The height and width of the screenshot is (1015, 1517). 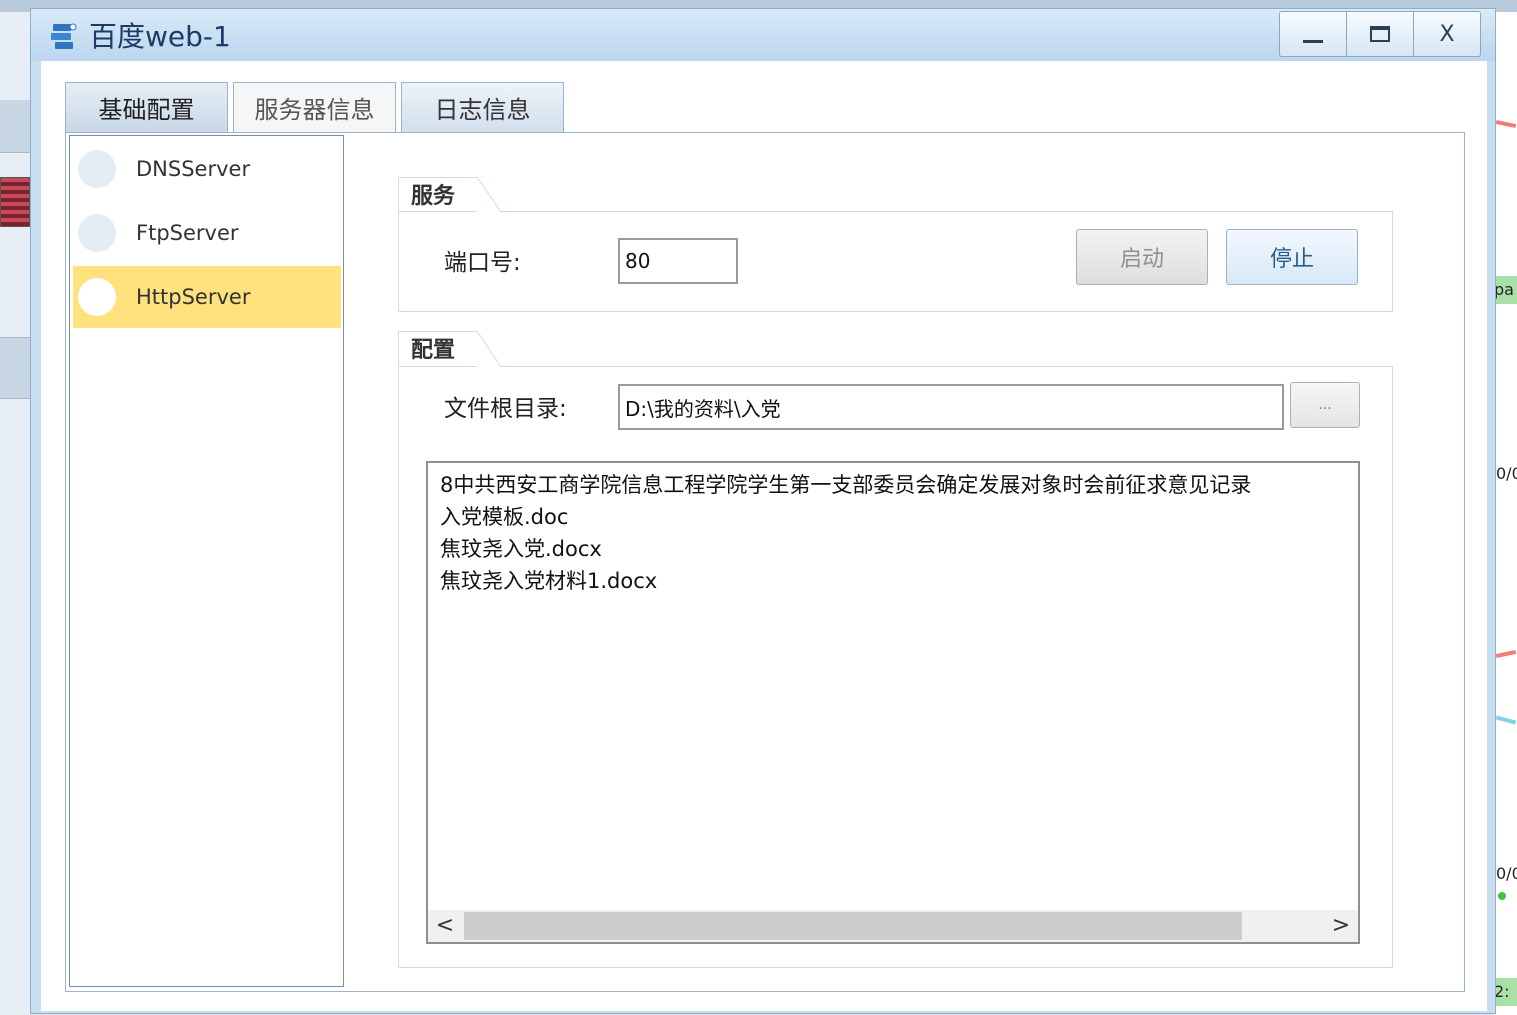 I want to click on firewall-device-icon, so click(x=15, y=202).